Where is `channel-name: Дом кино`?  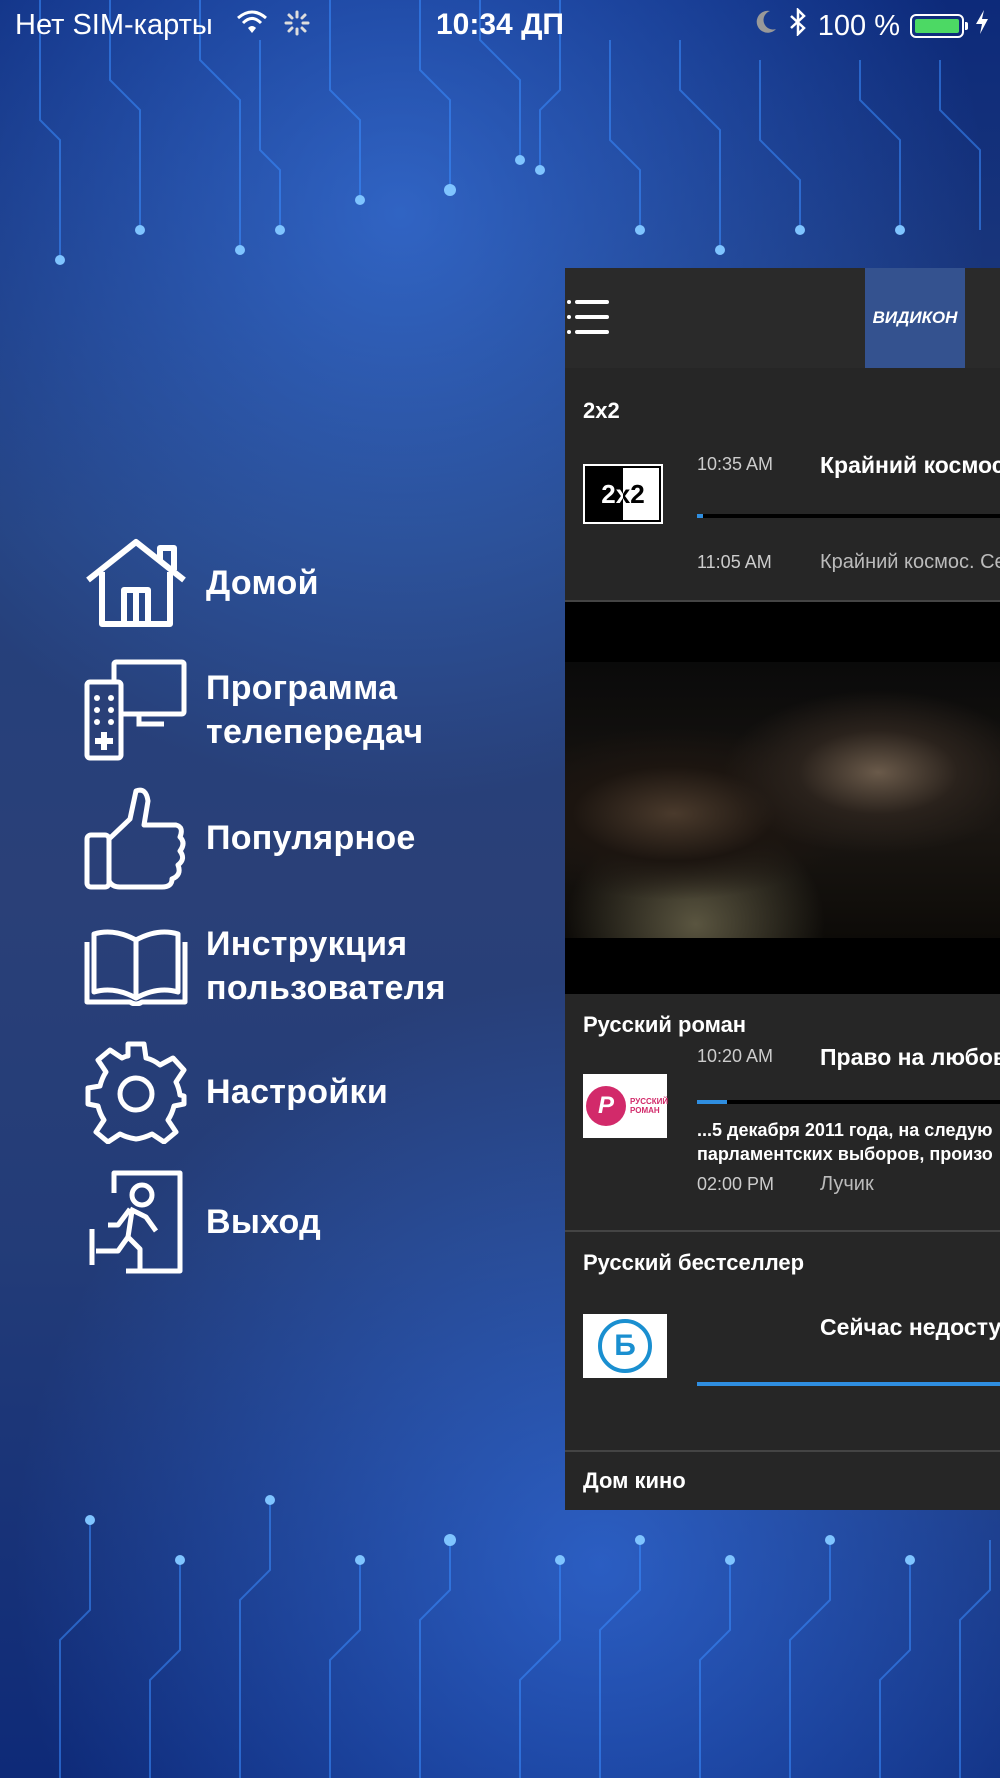
channel-name: Дом кино is located at coordinates (634, 1480).